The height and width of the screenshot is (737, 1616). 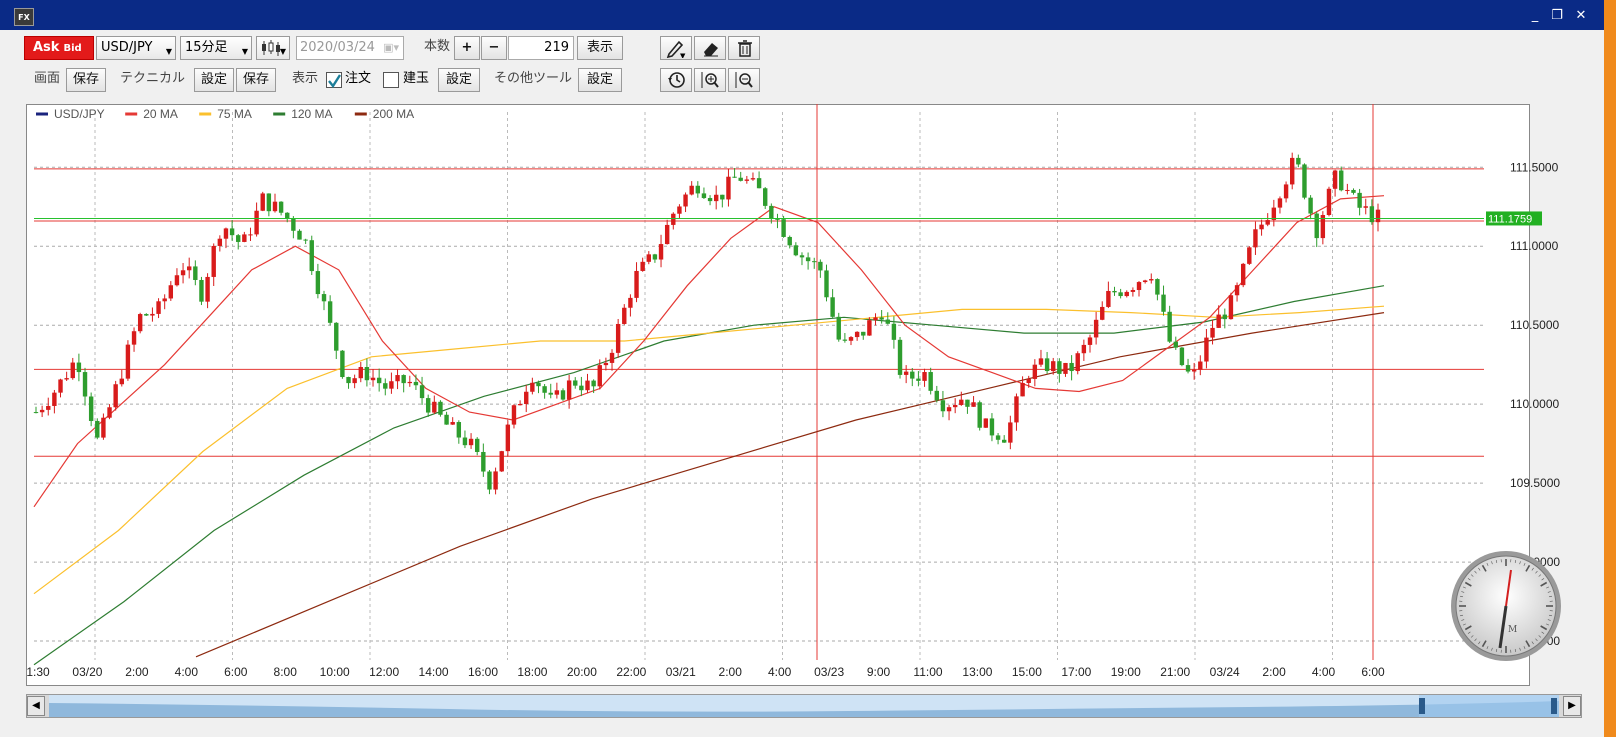 What do you see at coordinates (36, 706) in the screenshot?
I see `scroll-left-arrow-icon: ◀` at bounding box center [36, 706].